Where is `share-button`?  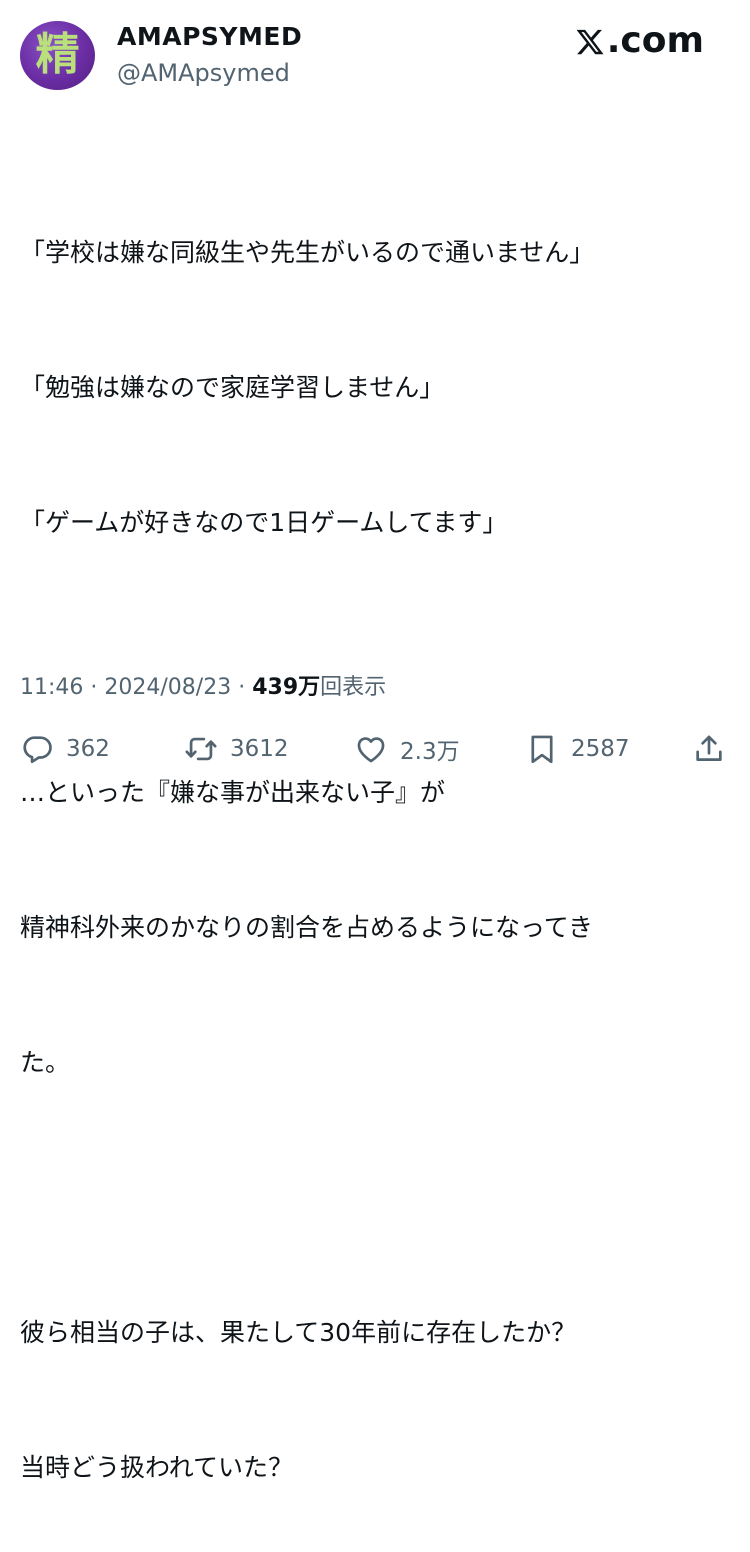
share-button is located at coordinates (715, 749).